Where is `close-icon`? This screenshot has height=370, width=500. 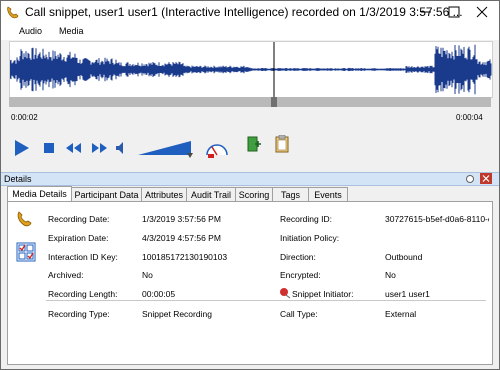 close-icon is located at coordinates (482, 12).